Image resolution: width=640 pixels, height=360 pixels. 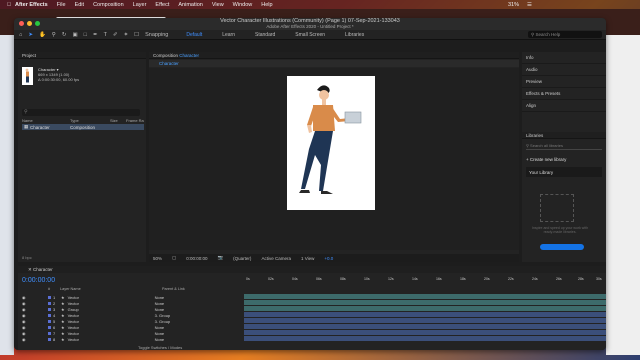 What do you see at coordinates (564, 58) in the screenshot?
I see `info-panel-tab: Info` at bounding box center [564, 58].